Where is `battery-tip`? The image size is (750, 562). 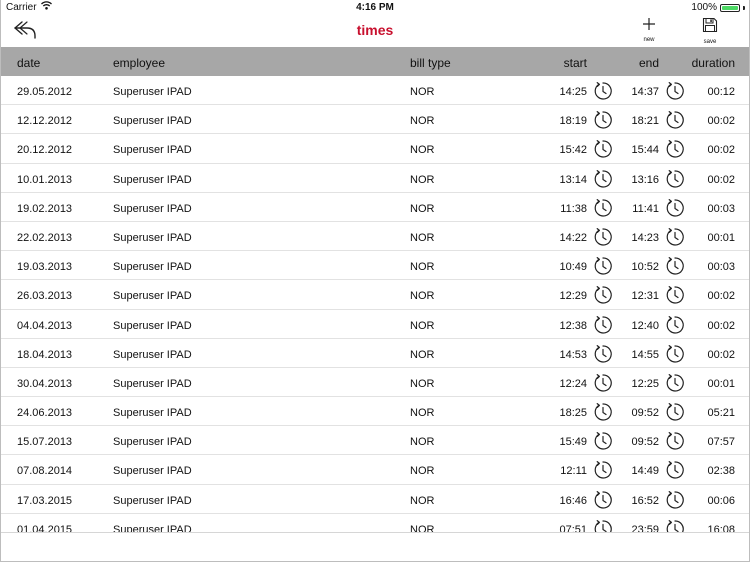
battery-tip is located at coordinates (744, 7).